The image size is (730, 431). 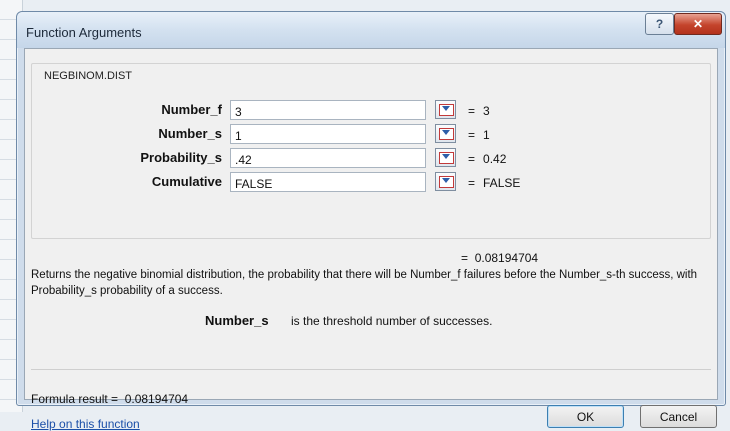 What do you see at coordinates (445, 157) in the screenshot?
I see `collapse-dialog-button-probability-s` at bounding box center [445, 157].